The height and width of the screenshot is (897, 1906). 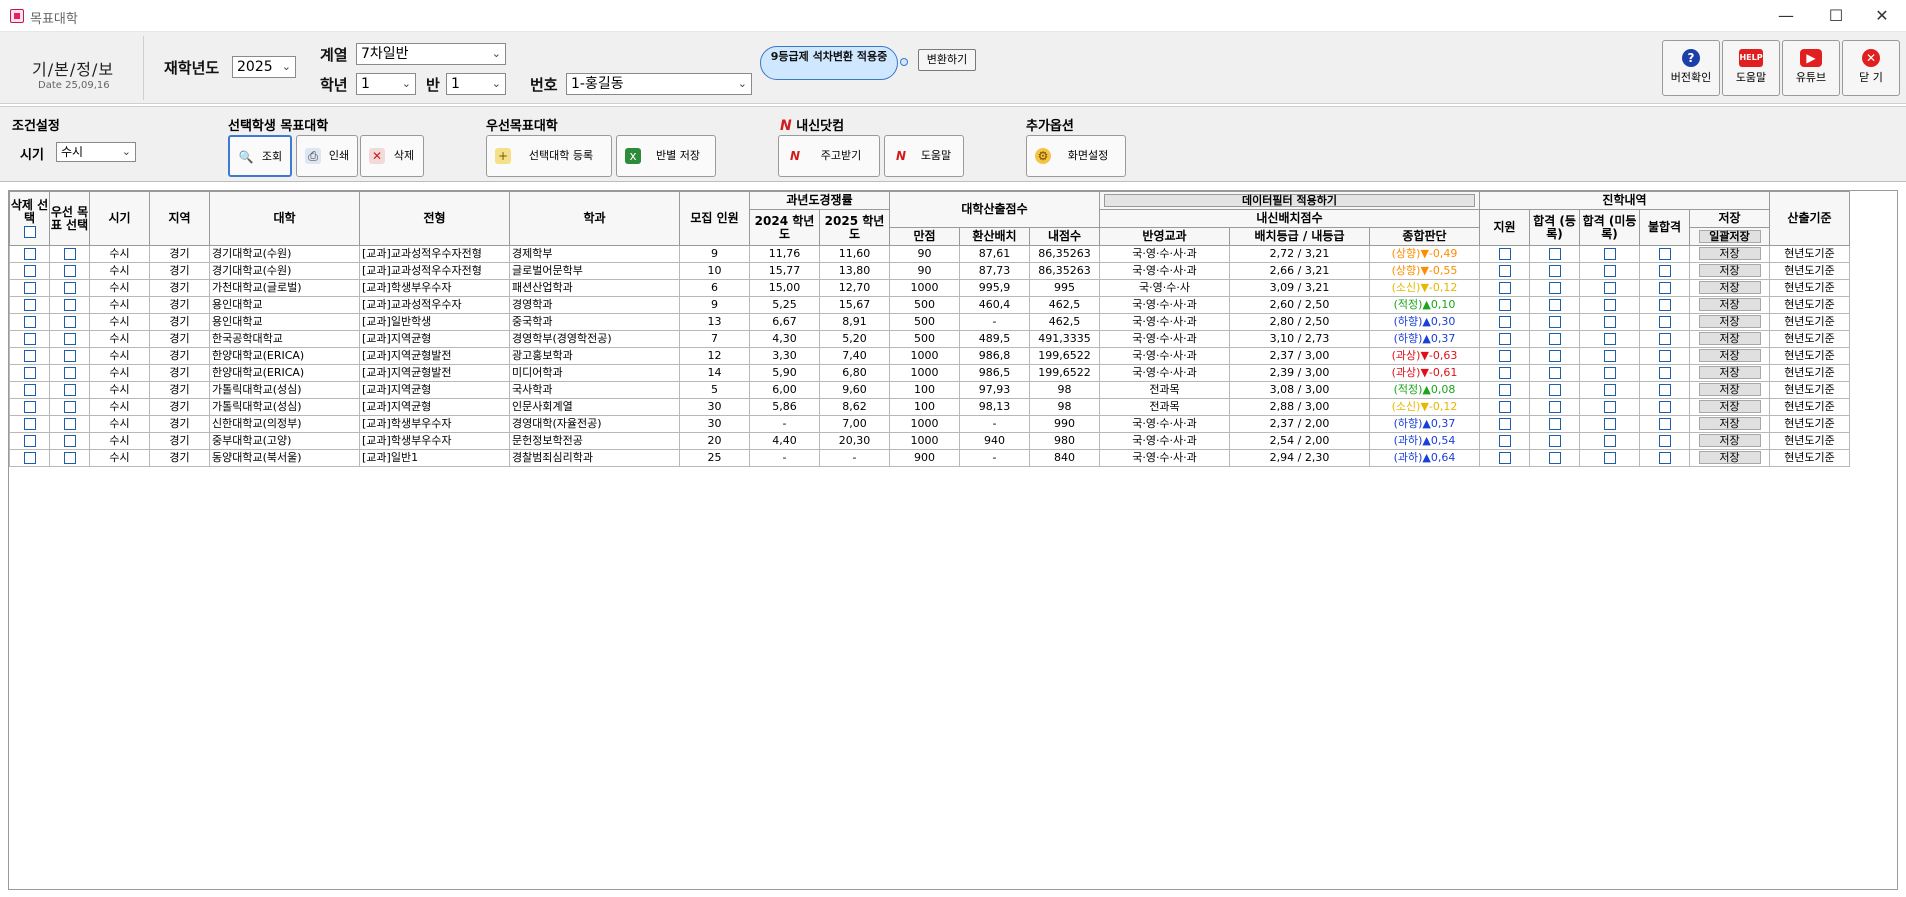 I want to click on close-window-button: ✕, so click(x=1882, y=16).